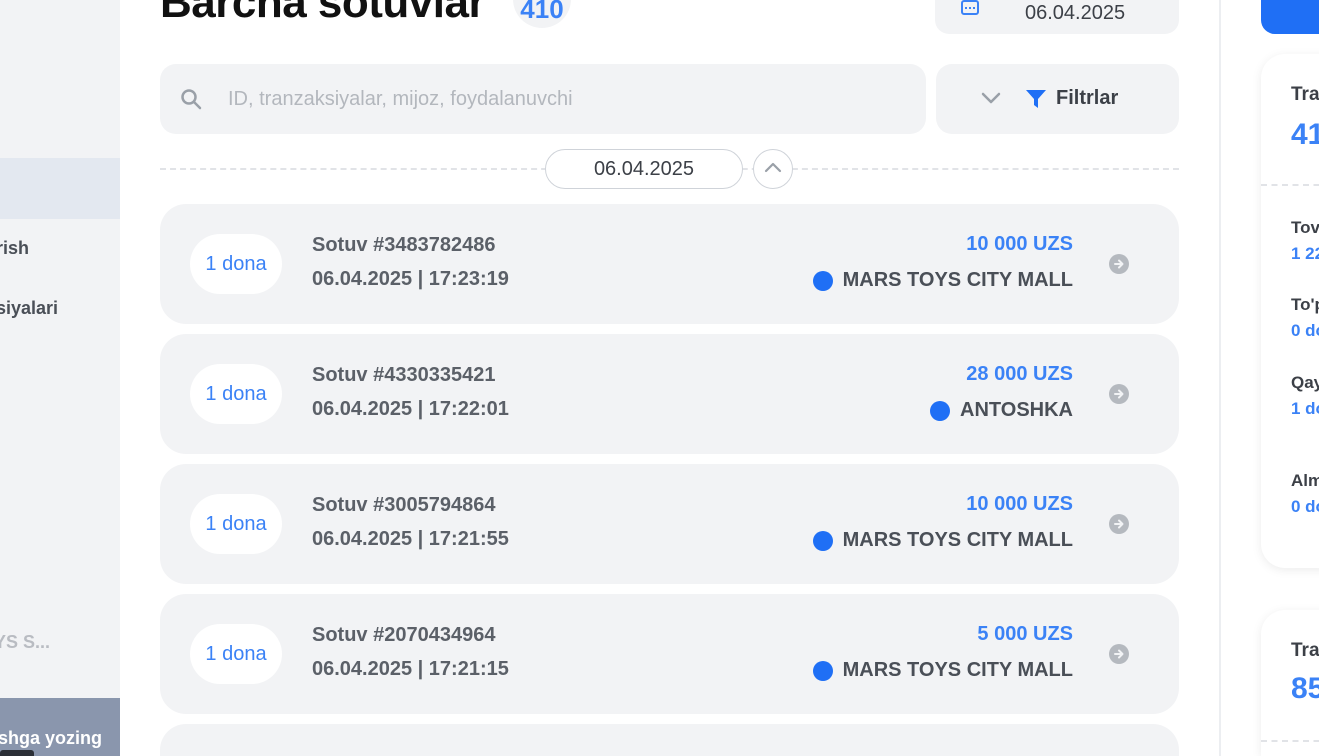 Image resolution: width=1319 pixels, height=756 pixels. Describe the element at coordinates (60, 188) in the screenshot. I see `sidebar-item-active` at that location.